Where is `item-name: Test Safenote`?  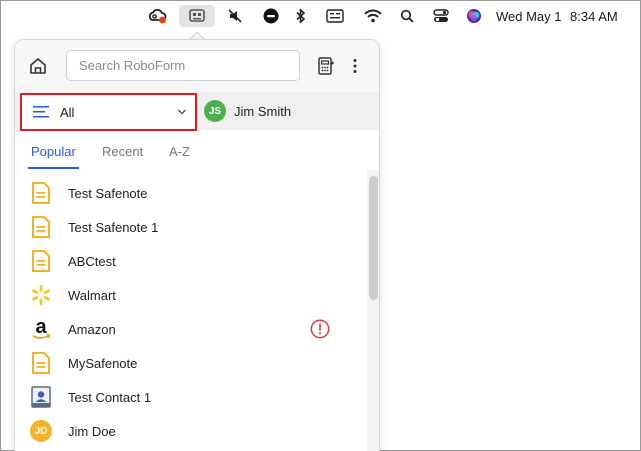
item-name: Test Safenote is located at coordinates (108, 193).